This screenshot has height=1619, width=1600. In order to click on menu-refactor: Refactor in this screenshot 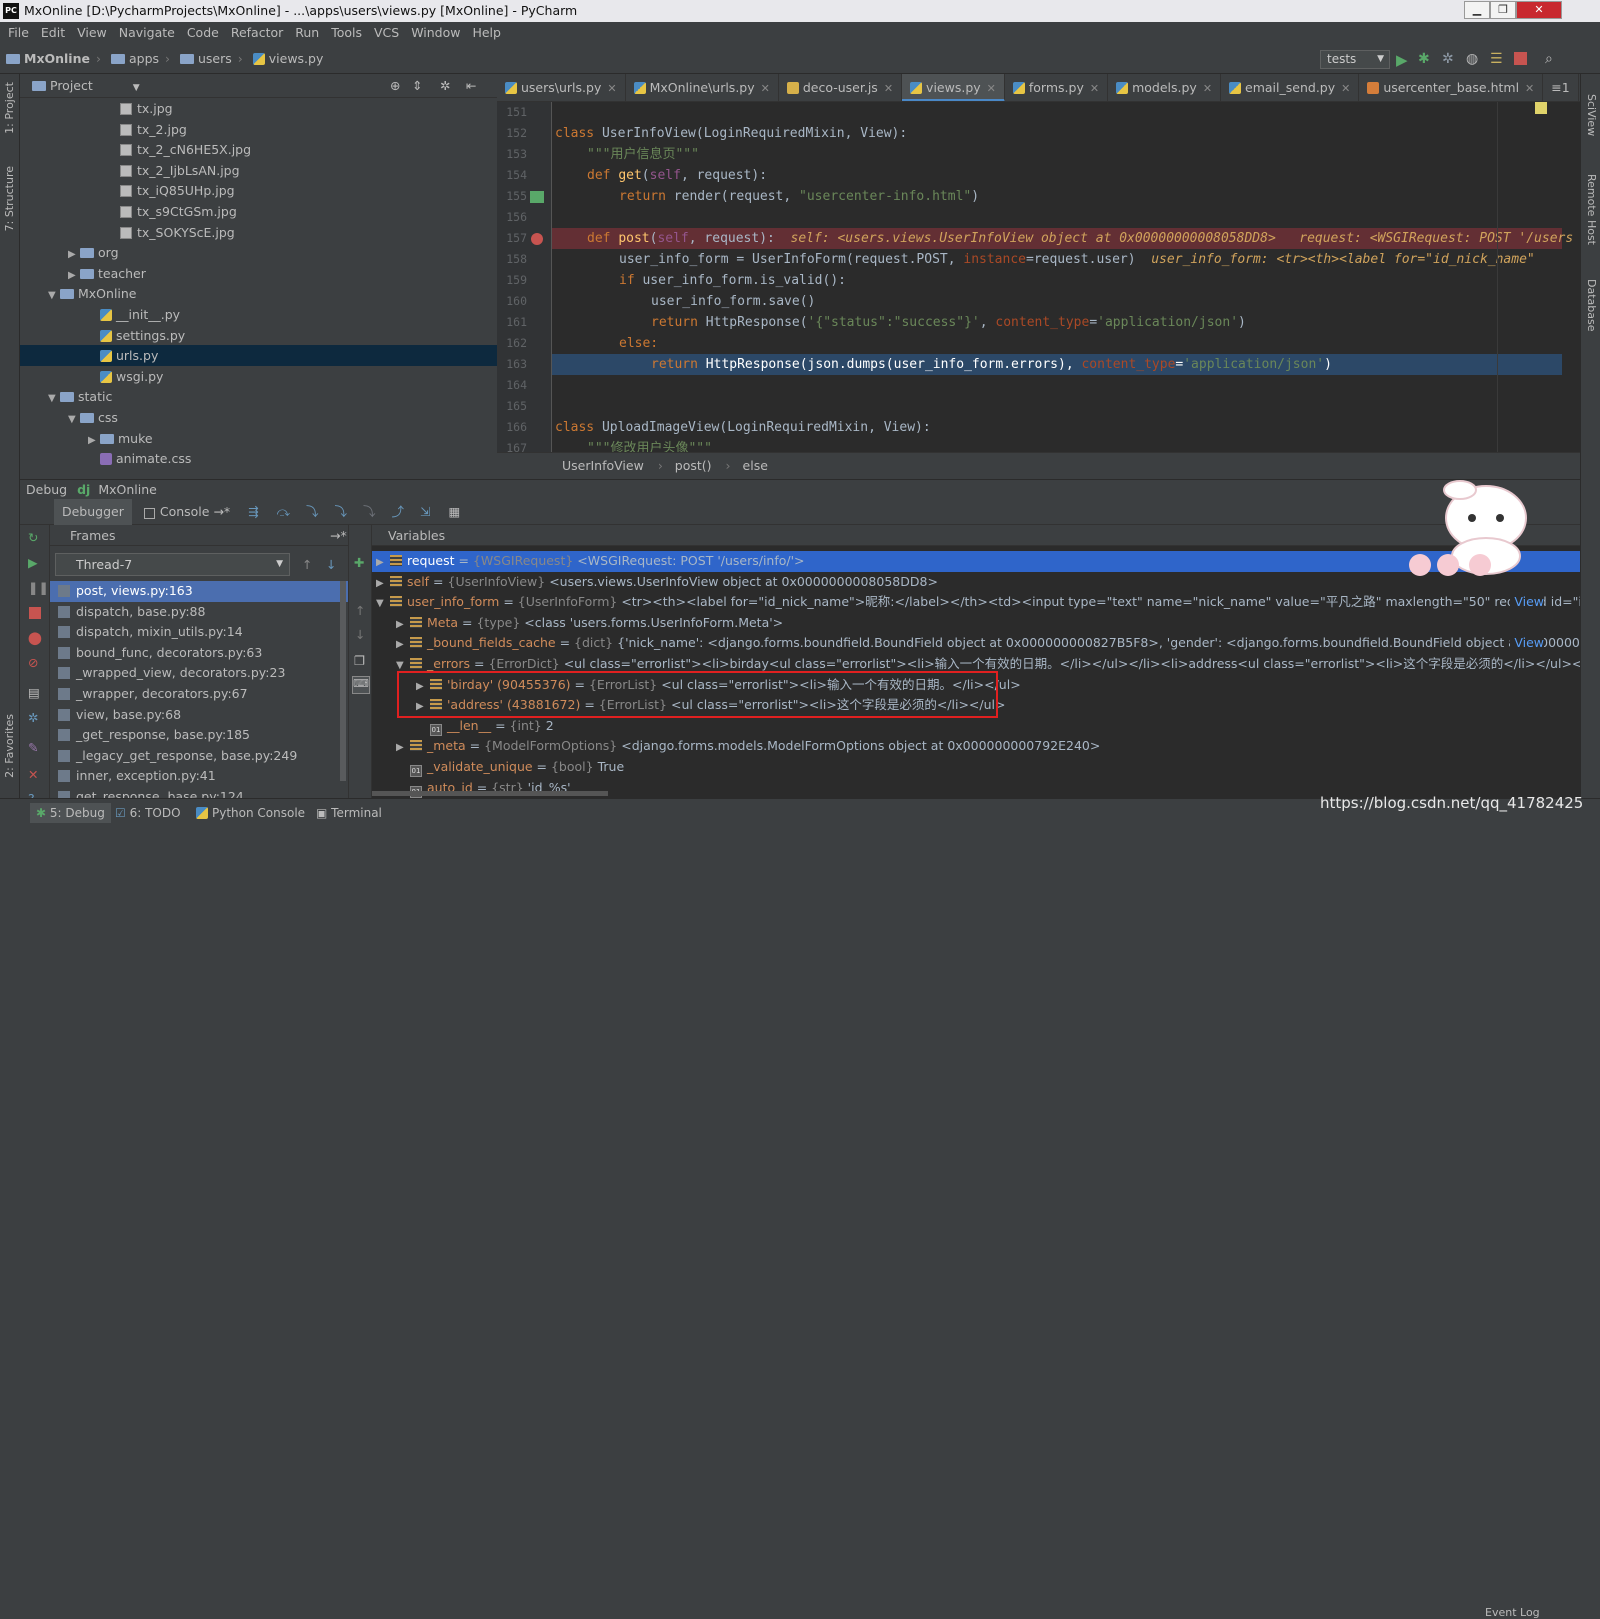, I will do `click(257, 32)`.